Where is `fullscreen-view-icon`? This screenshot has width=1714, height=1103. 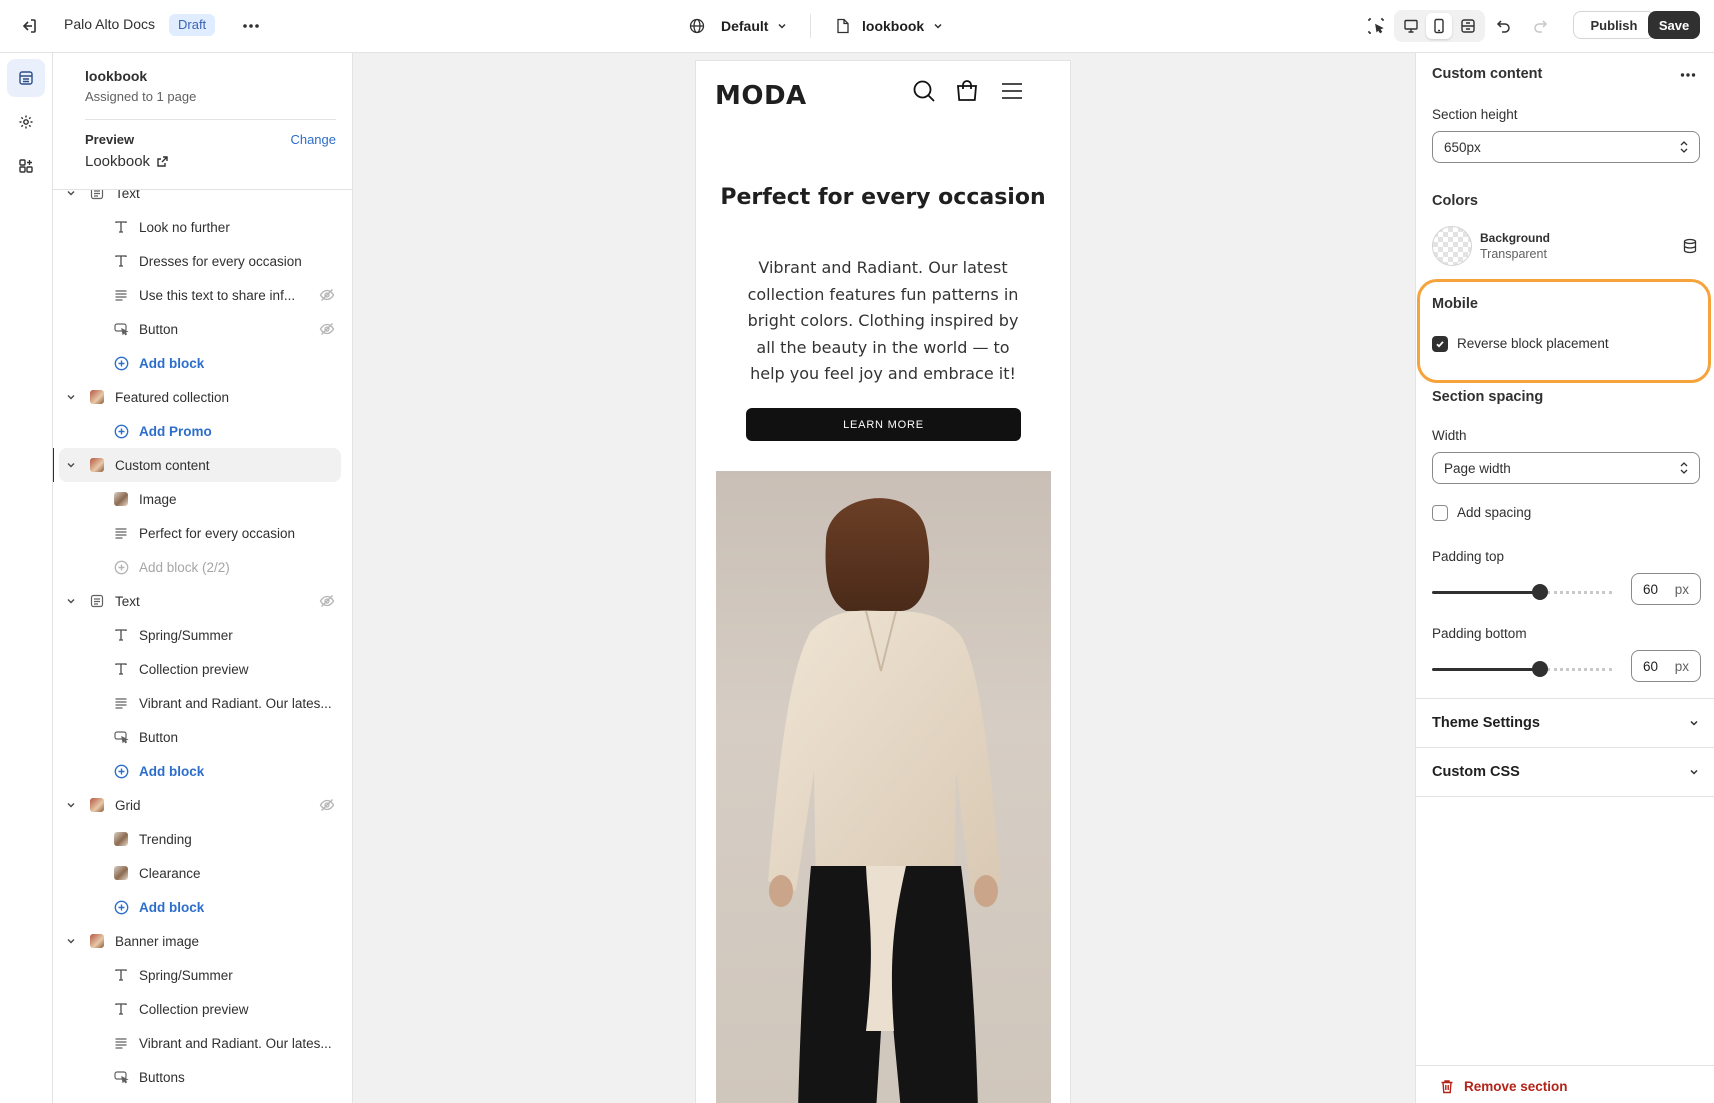
fullscreen-view-icon is located at coordinates (1468, 26).